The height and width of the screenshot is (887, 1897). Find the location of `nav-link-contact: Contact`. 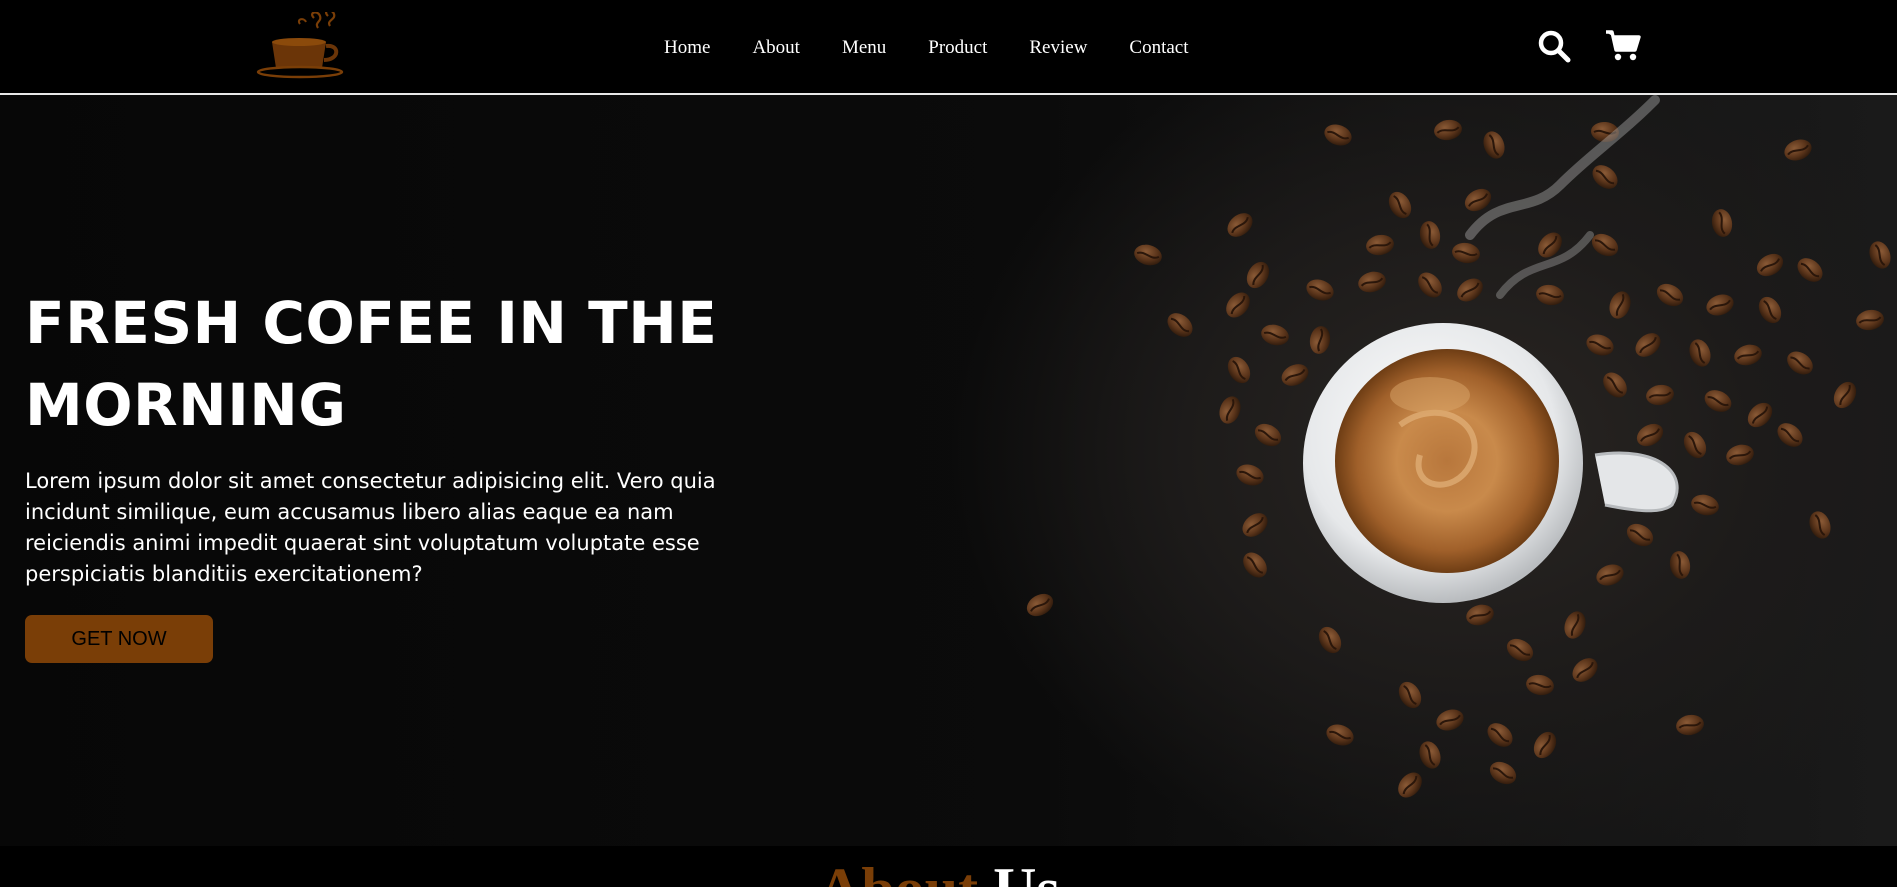

nav-link-contact: Contact is located at coordinates (1158, 48).